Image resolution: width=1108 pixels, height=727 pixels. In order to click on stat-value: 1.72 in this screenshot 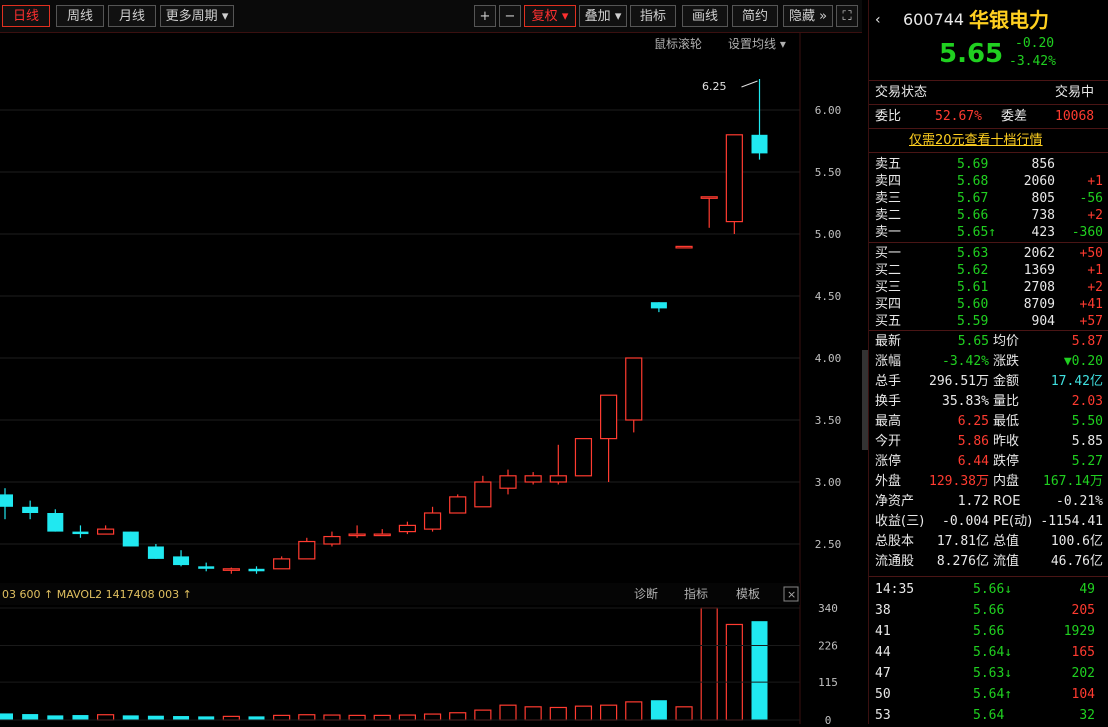, I will do `click(973, 501)`.